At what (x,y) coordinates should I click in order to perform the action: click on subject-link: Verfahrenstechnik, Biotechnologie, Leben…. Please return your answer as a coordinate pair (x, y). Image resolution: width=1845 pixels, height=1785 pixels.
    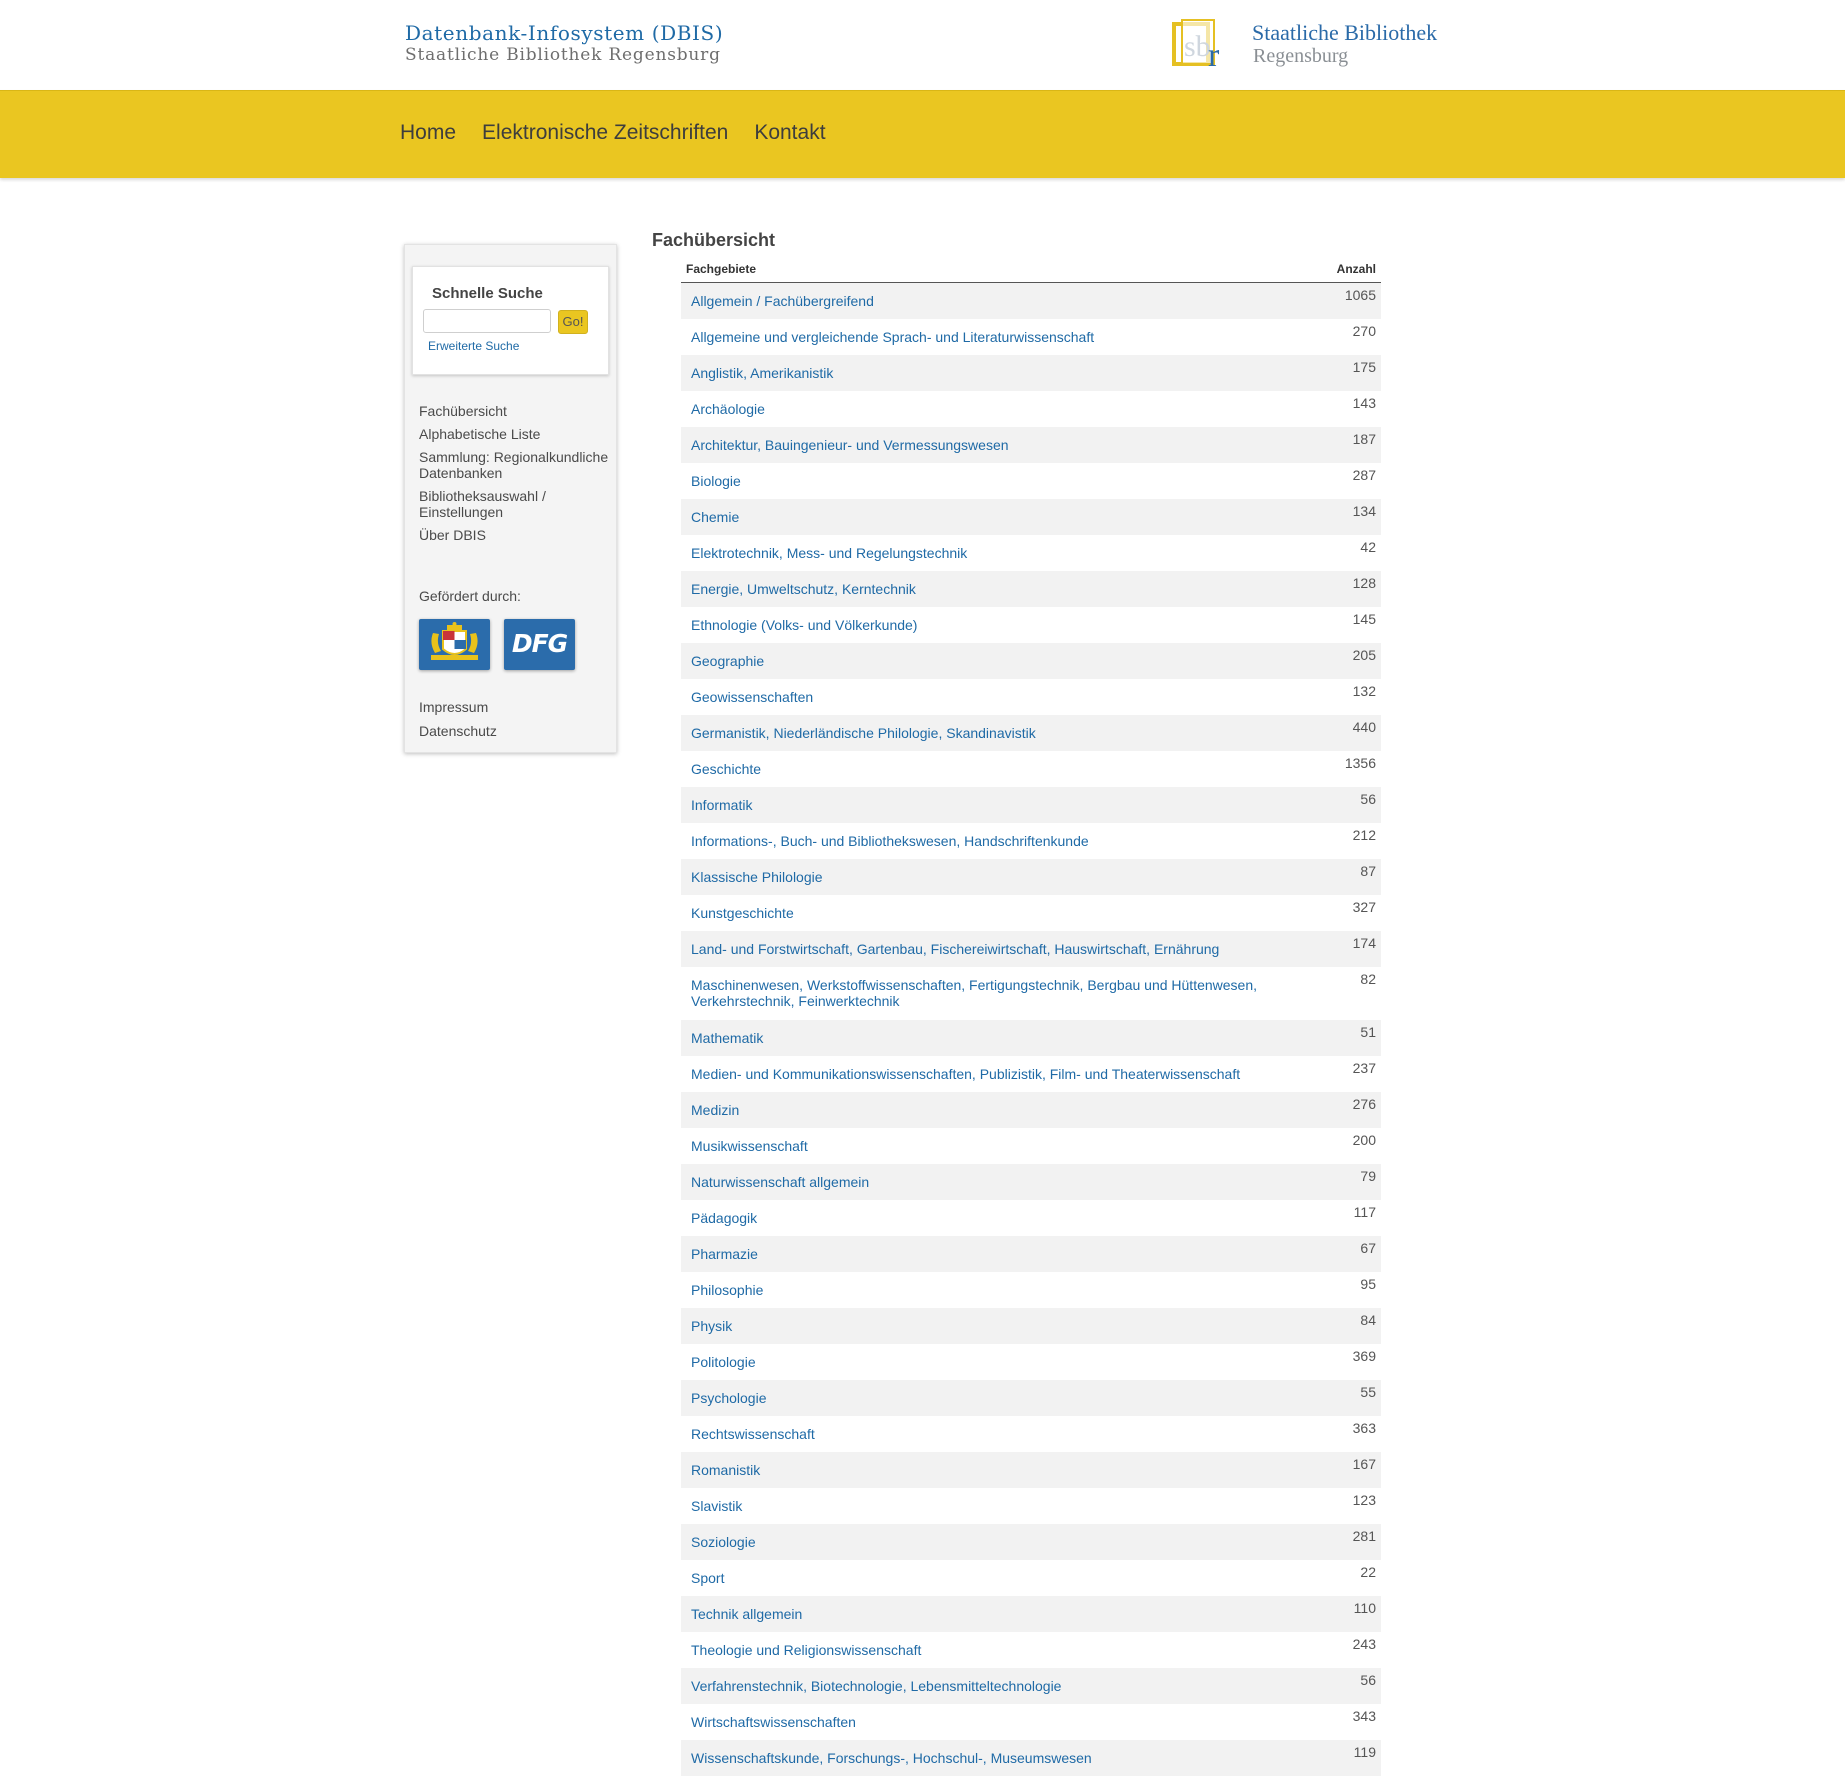
    Looking at the image, I should click on (976, 1686).